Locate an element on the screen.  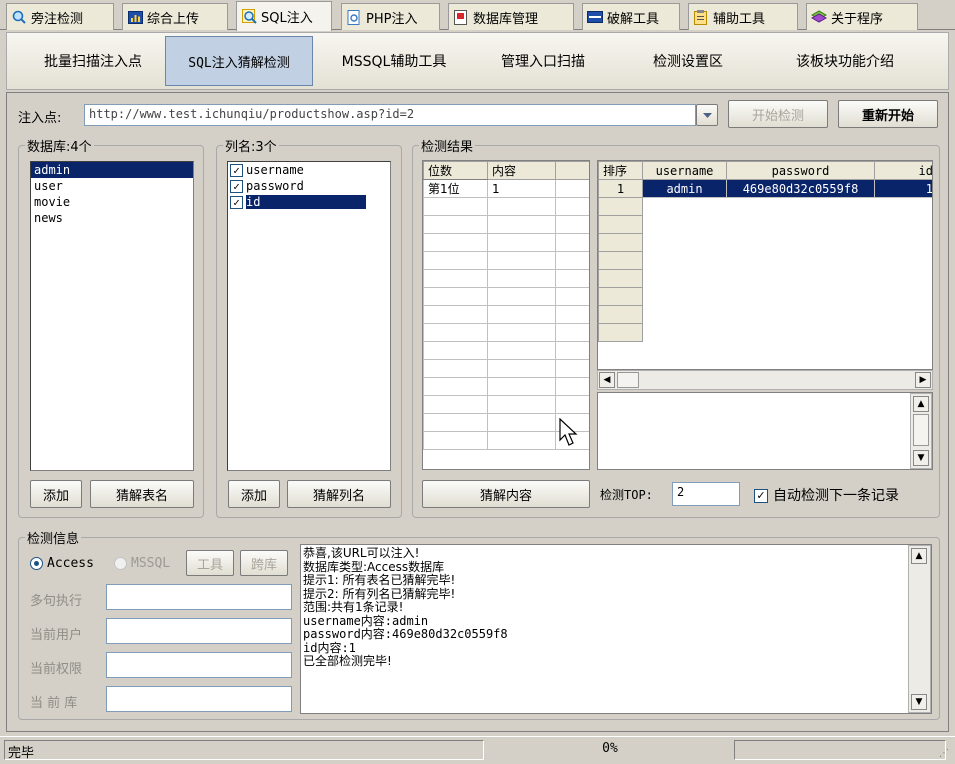
log-line: 提示2: 所有列名已猜解完毕! is located at coordinates (379, 593).